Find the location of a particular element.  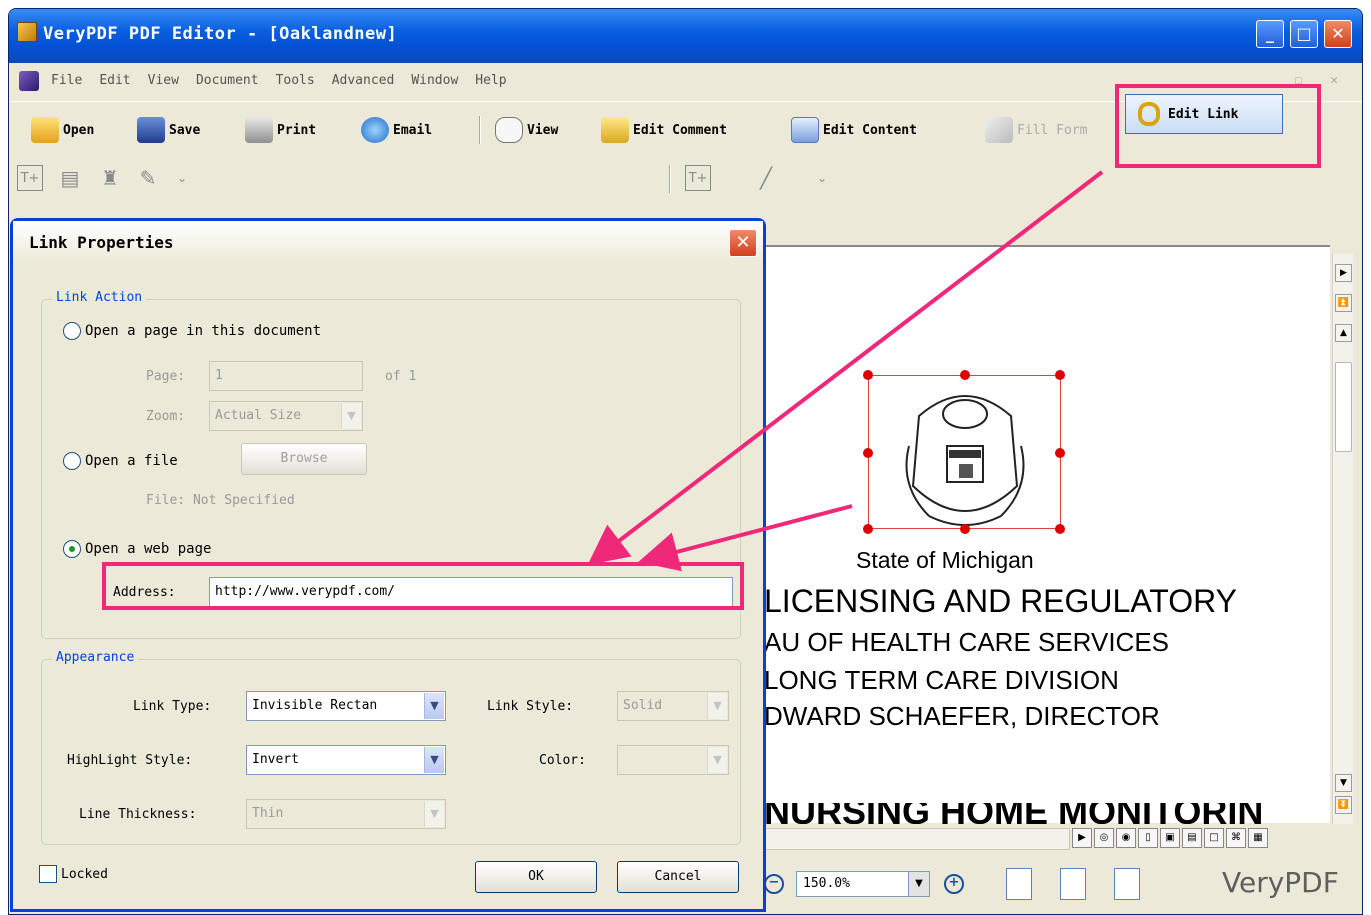

radio-open-web: Open a web page is located at coordinates (137, 549).